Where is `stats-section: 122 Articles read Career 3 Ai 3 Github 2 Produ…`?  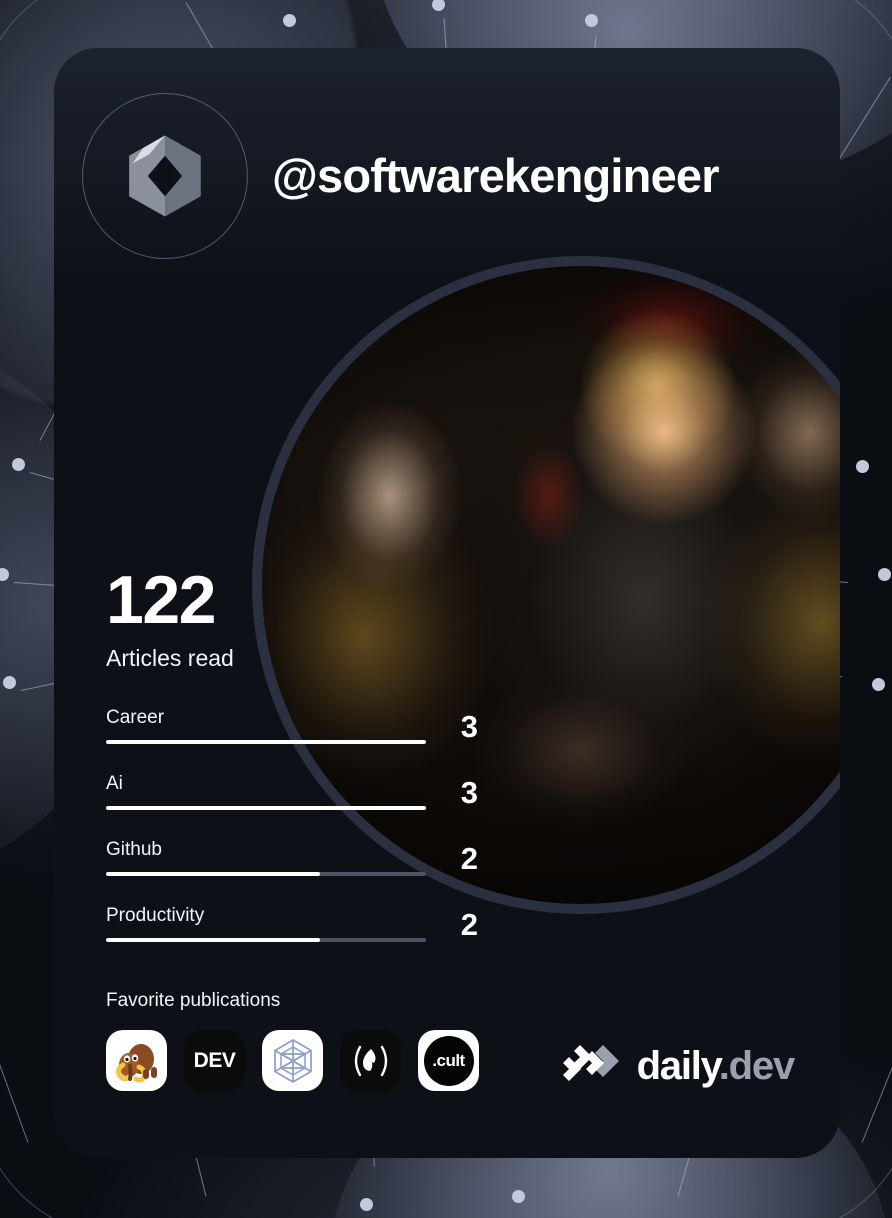 stats-section: 122 Articles read Career 3 Ai 3 Github 2 Produ… is located at coordinates (292, 761).